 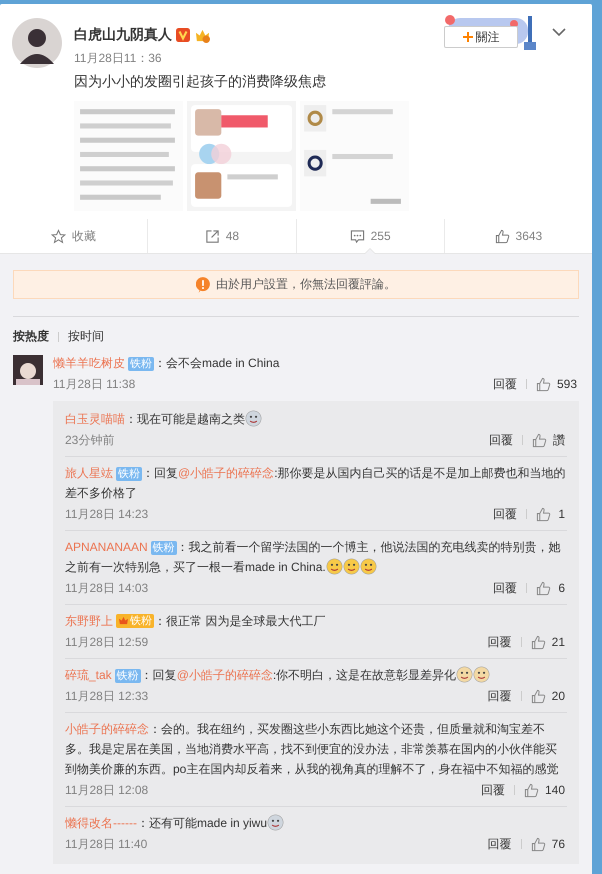 What do you see at coordinates (123, 620) in the screenshot?
I see `crown-icon` at bounding box center [123, 620].